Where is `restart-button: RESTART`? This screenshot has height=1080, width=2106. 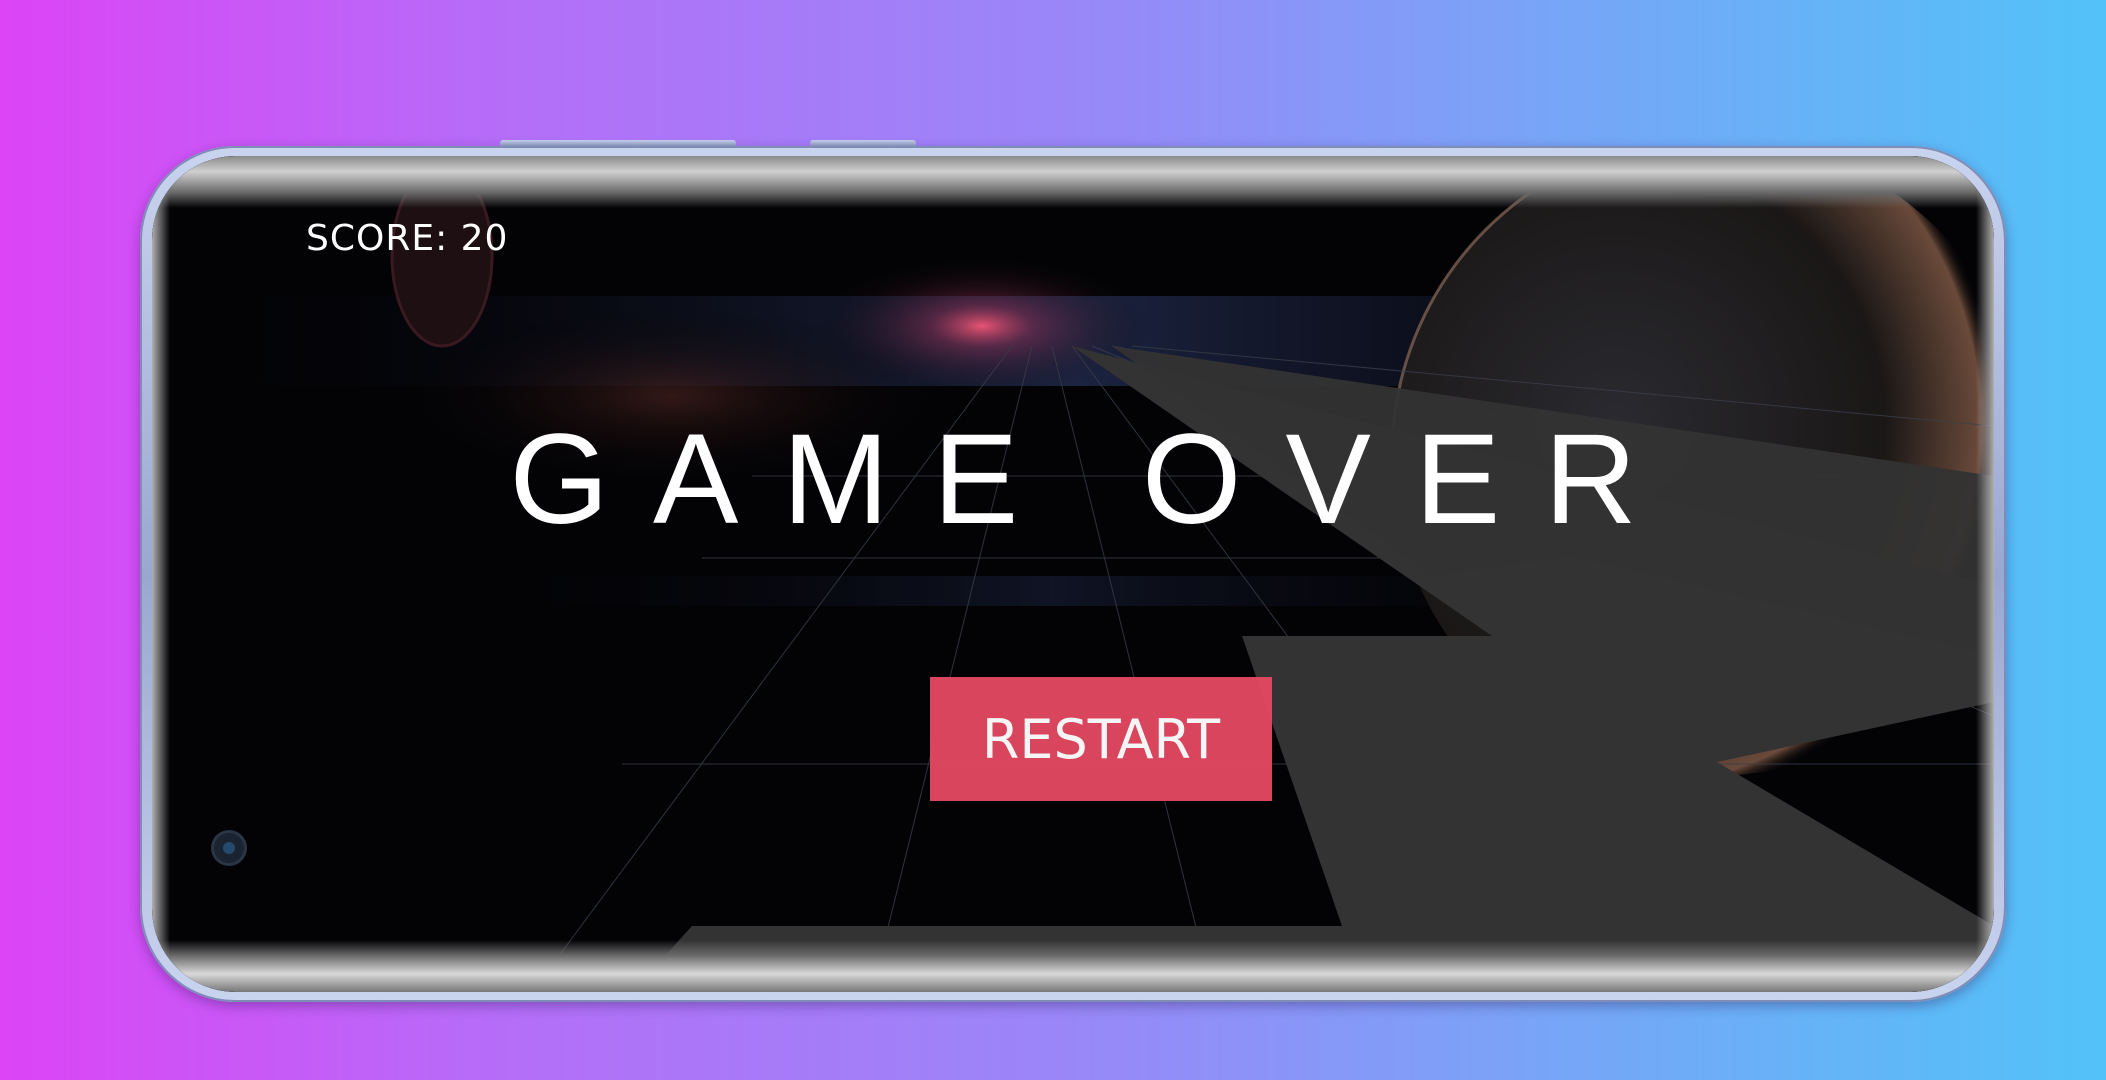
restart-button: RESTART is located at coordinates (1101, 739).